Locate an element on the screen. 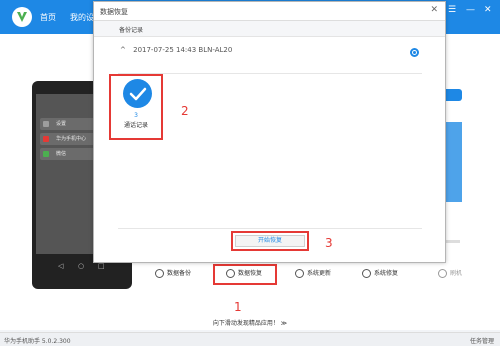 This screenshot has height=346, width=500. start-restore-highlight: 开始恢复 is located at coordinates (270, 241).